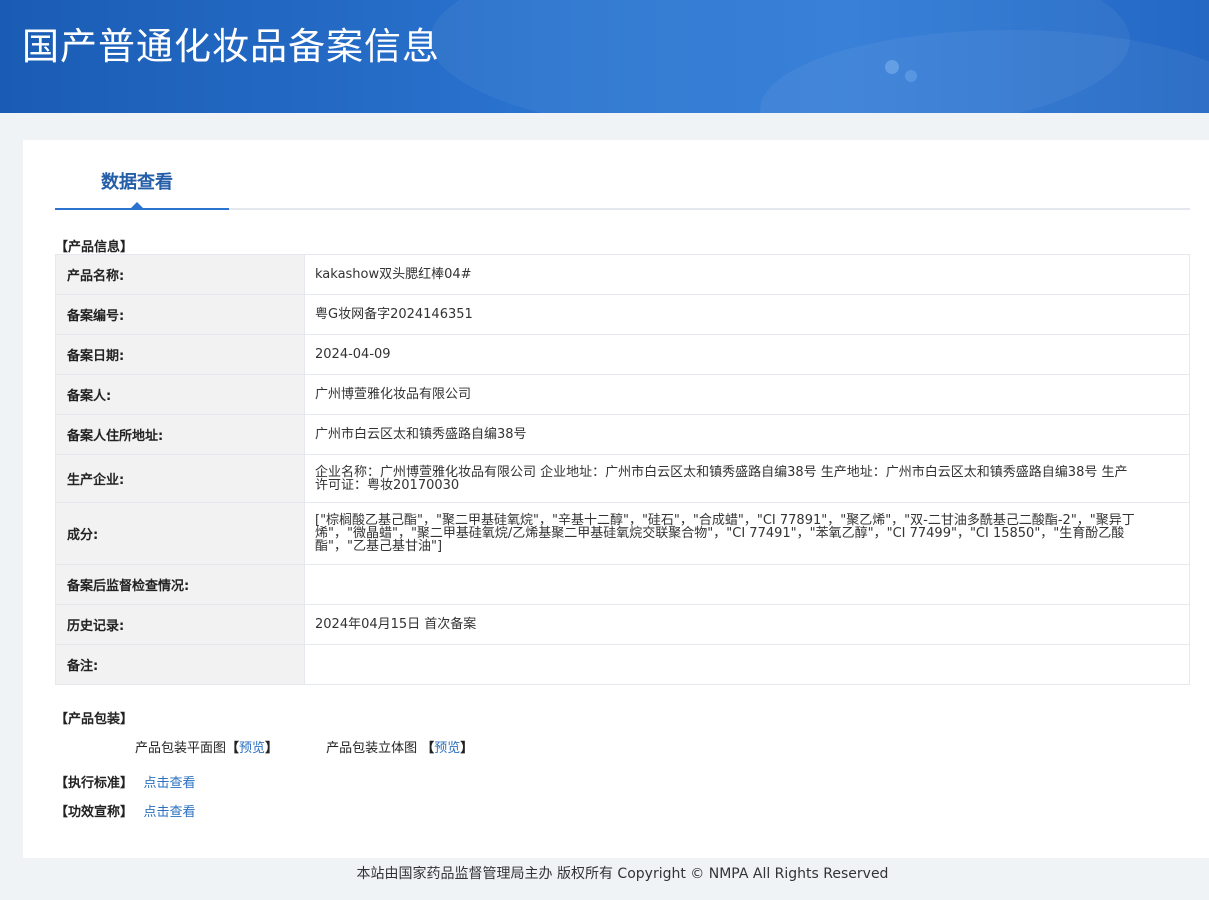 The image size is (1209, 900). What do you see at coordinates (180, 624) in the screenshot?
I see `row-label: 历史记录:` at bounding box center [180, 624].